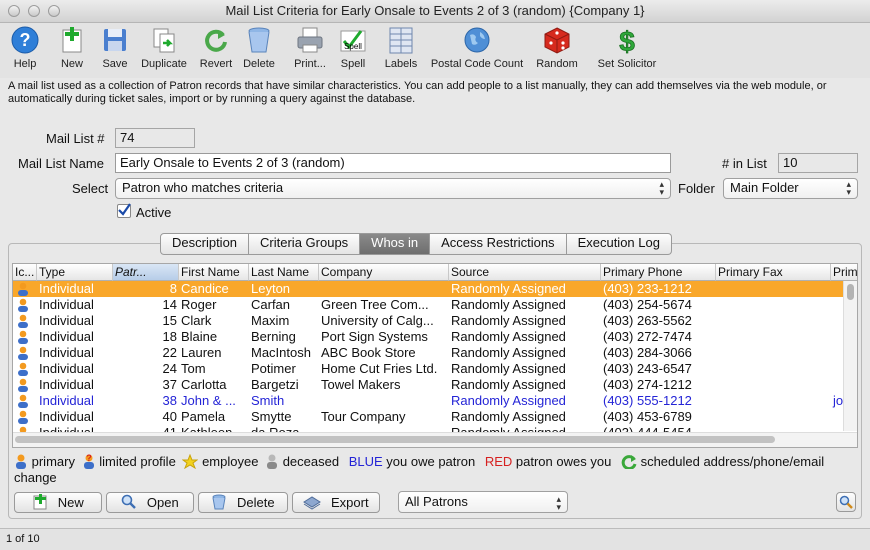 The width and height of the screenshot is (870, 550). Describe the element at coordinates (368, 352) in the screenshot. I see `cell-company: ABC Book Store` at that location.